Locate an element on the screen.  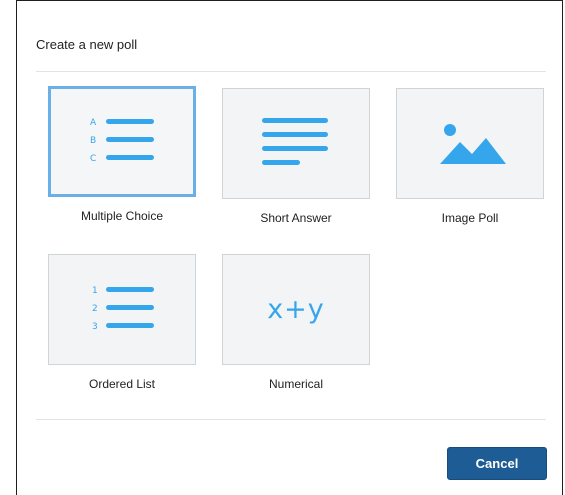
short-answer-label: Short Answer is located at coordinates (296, 218).